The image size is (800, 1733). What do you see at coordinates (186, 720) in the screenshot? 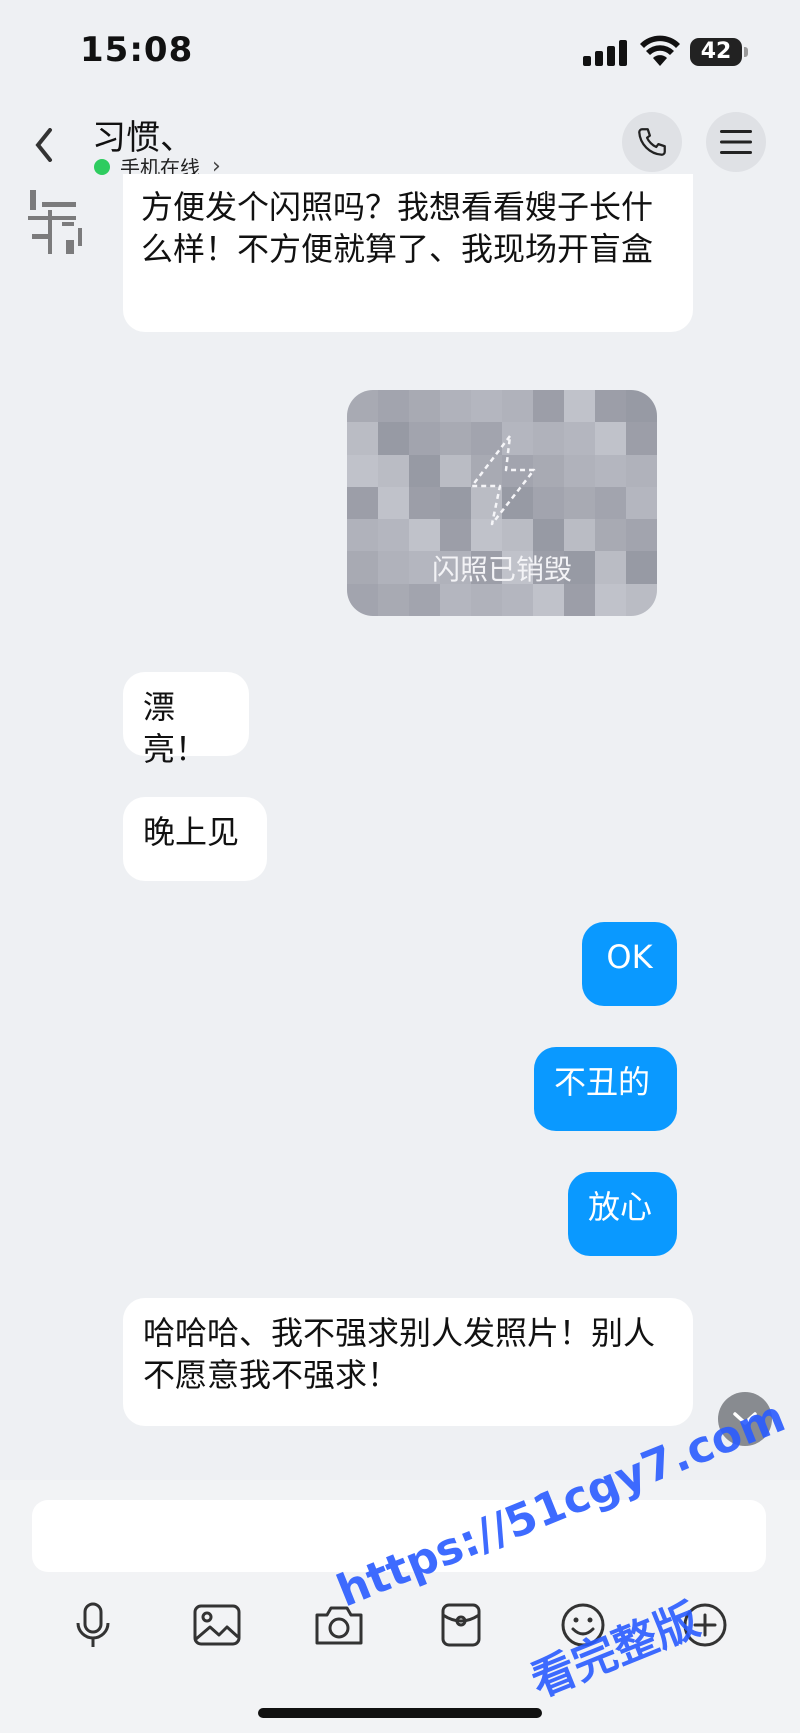
I see `message-incoming-2: 漂亮！` at bounding box center [186, 720].